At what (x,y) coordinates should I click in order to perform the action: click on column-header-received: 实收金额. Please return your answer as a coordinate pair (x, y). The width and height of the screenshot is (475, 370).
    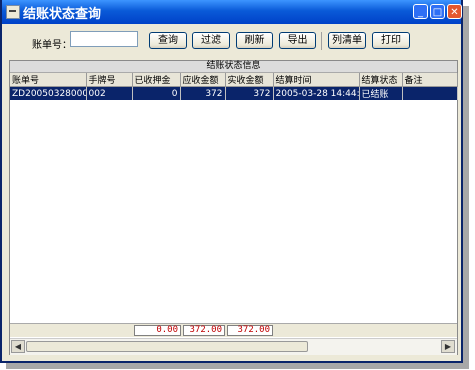
    Looking at the image, I should click on (249, 80).